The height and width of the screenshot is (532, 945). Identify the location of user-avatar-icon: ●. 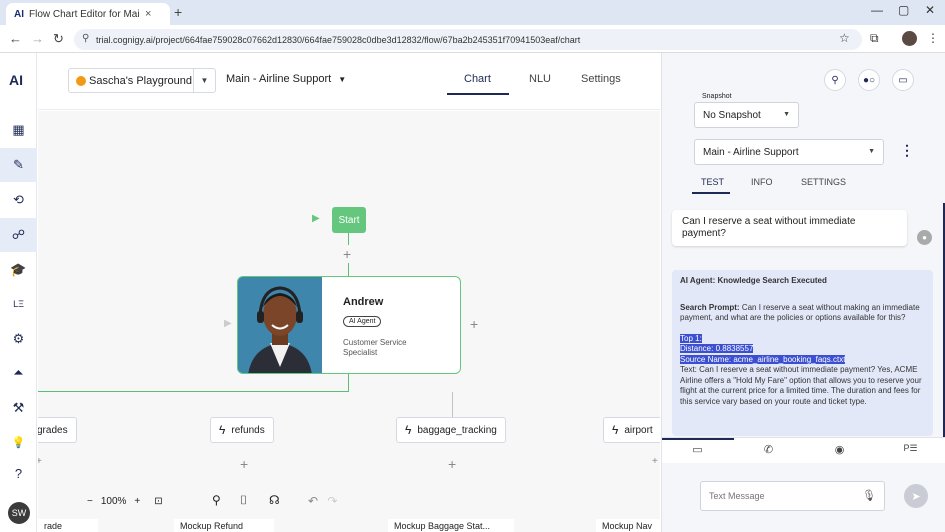
(924, 237).